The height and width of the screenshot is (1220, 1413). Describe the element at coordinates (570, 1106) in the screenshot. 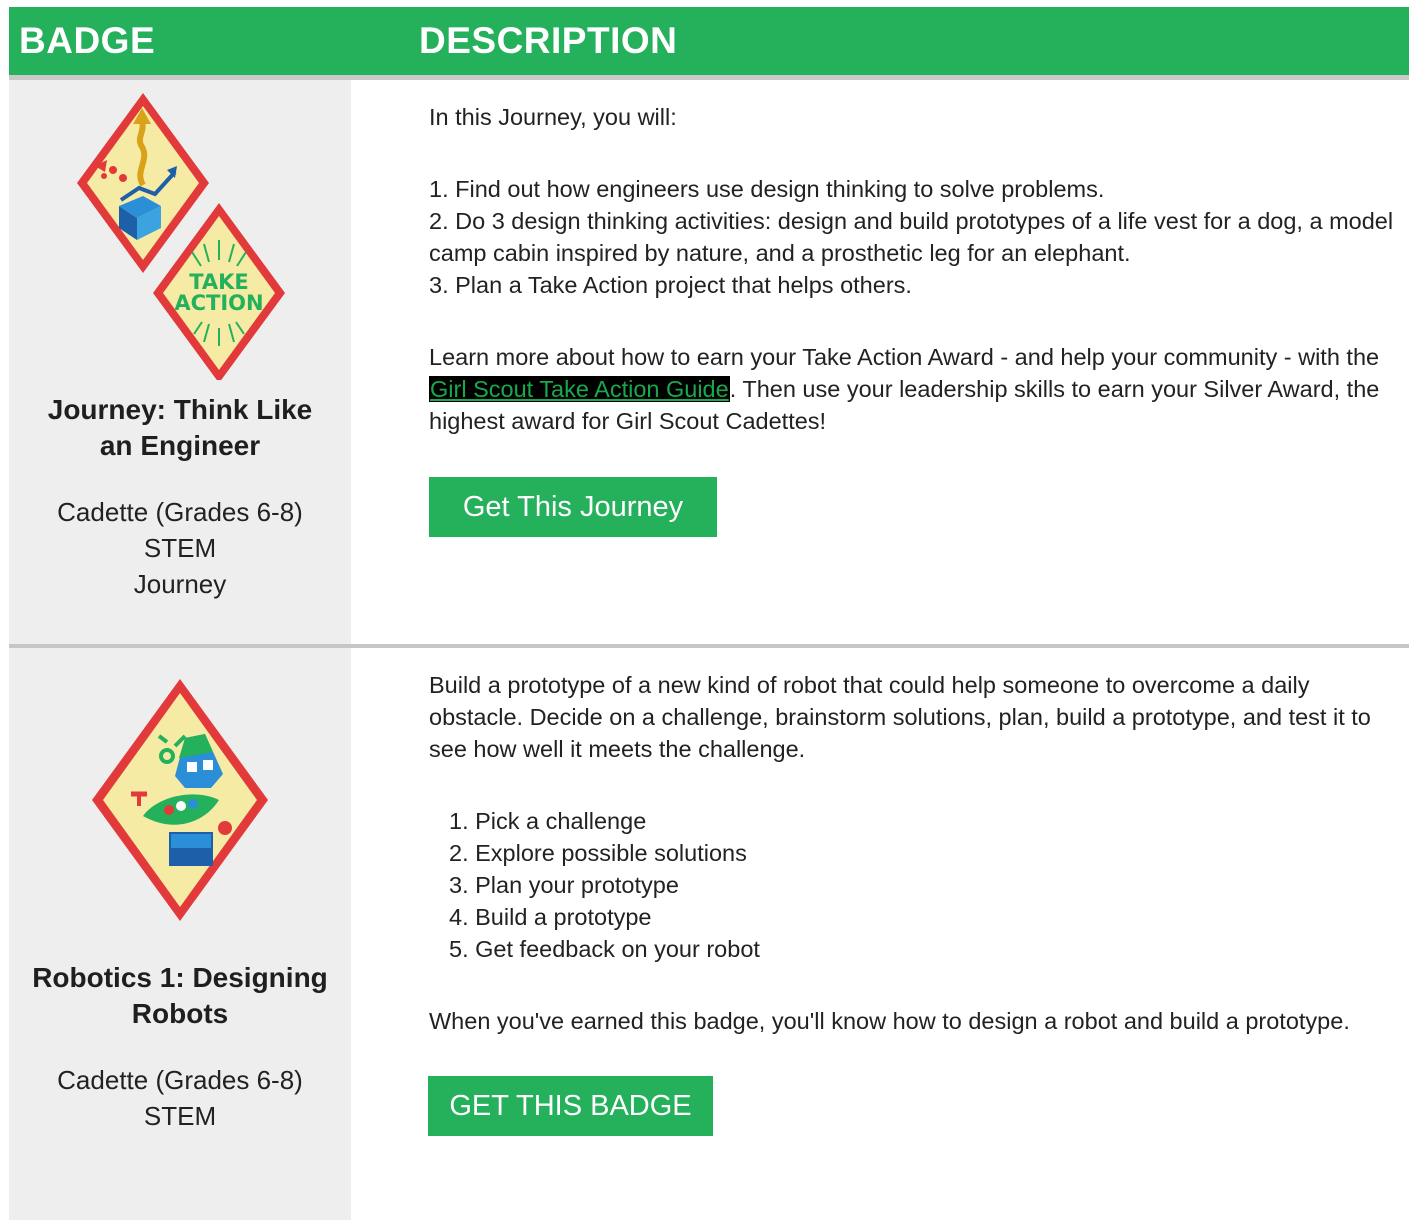

I see `get-this-badge-button: GET THIS BADGE` at that location.